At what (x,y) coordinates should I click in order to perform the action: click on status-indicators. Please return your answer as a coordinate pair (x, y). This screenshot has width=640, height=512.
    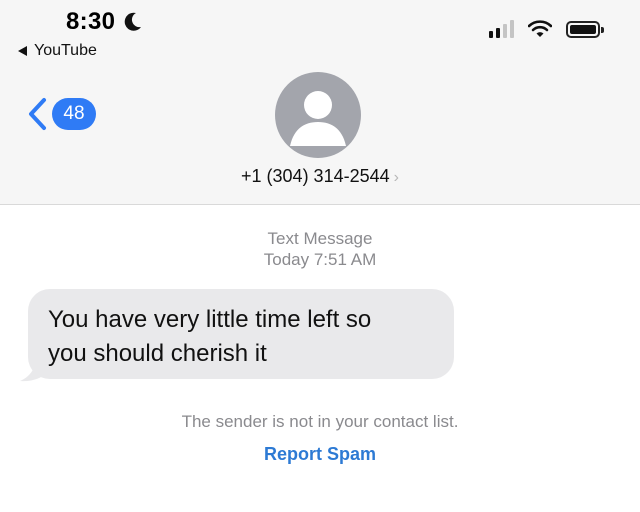
    Looking at the image, I should click on (546, 29).